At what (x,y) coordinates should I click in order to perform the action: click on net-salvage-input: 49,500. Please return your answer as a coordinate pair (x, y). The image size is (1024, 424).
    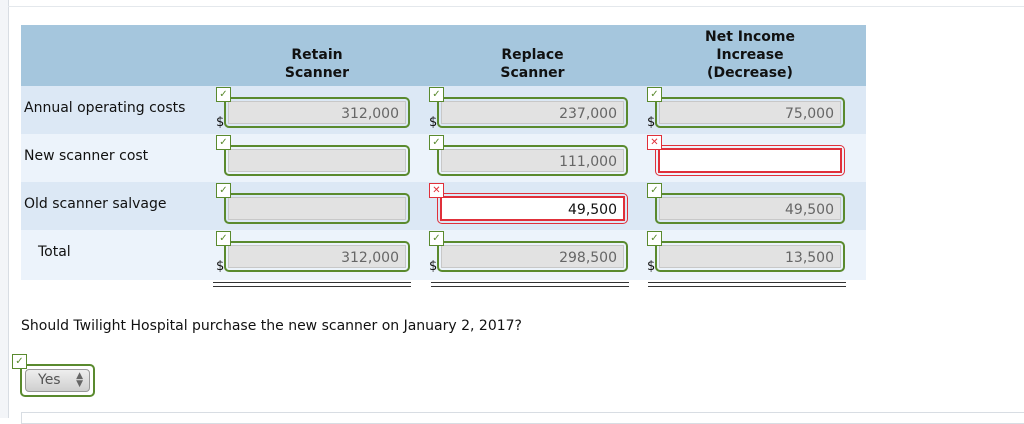
    Looking at the image, I should click on (750, 208).